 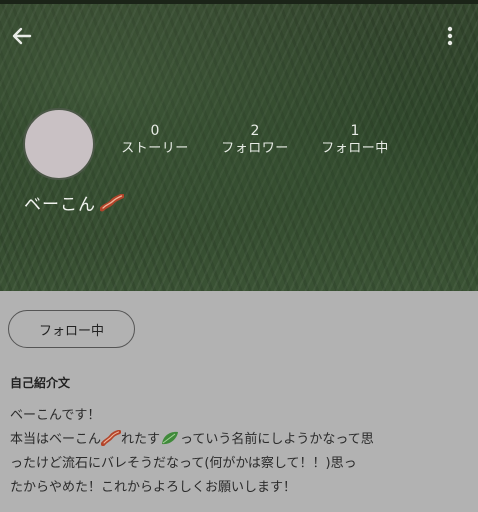 I want to click on profile-username: ベーこん, so click(x=74, y=202).